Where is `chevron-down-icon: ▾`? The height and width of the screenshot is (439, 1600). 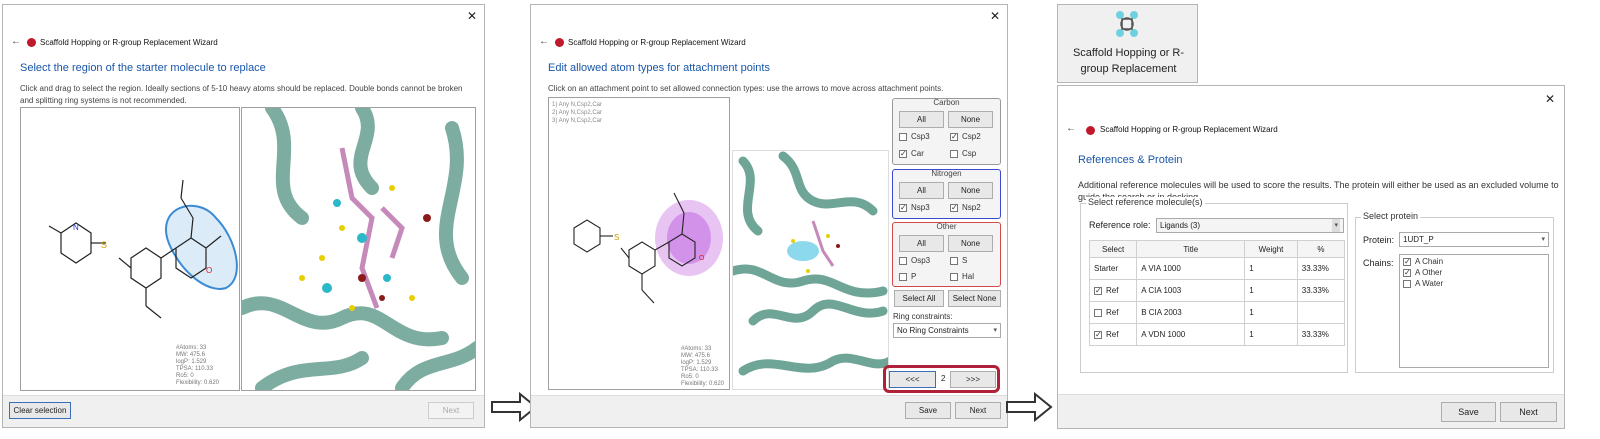 chevron-down-icon: ▾ is located at coordinates (1336, 225).